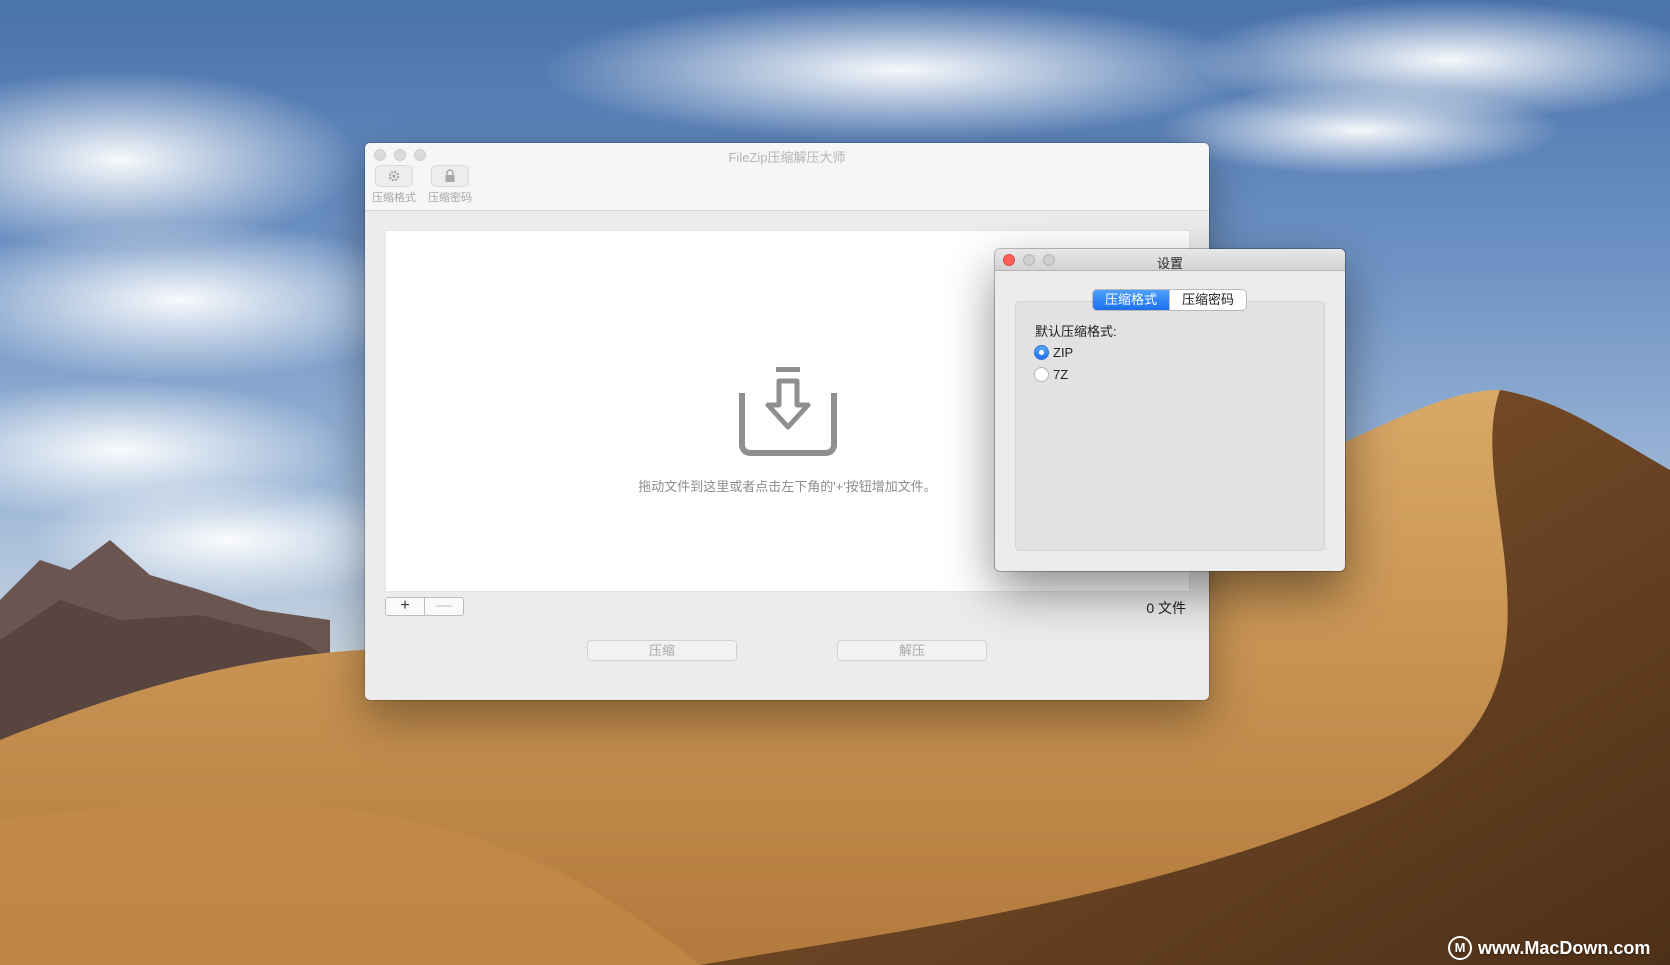 This screenshot has height=965, width=1670. What do you see at coordinates (1041, 374) in the screenshot?
I see `7z-radio` at bounding box center [1041, 374].